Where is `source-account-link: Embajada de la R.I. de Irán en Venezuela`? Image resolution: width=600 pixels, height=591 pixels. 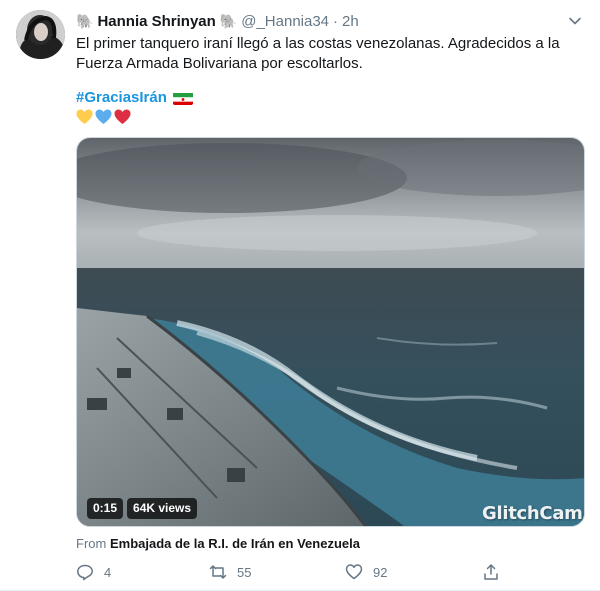 source-account-link: Embajada de la R.I. de Irán en Venezuela is located at coordinates (235, 543).